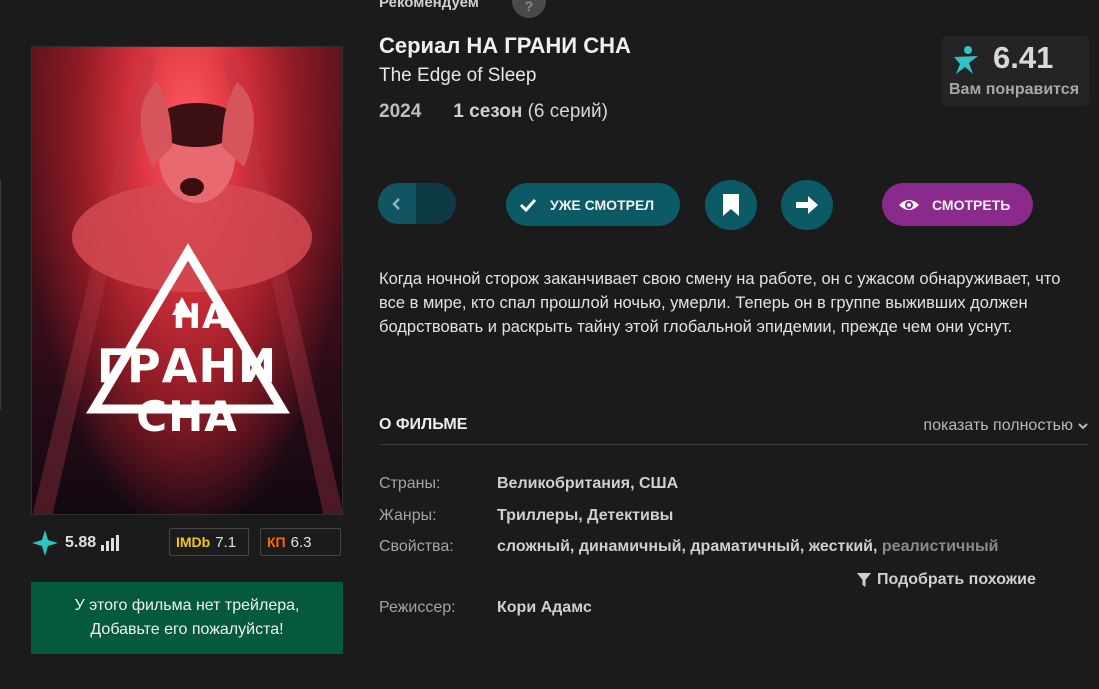  Describe the element at coordinates (998, 425) in the screenshot. I see `show-full-label: показать полностью` at that location.